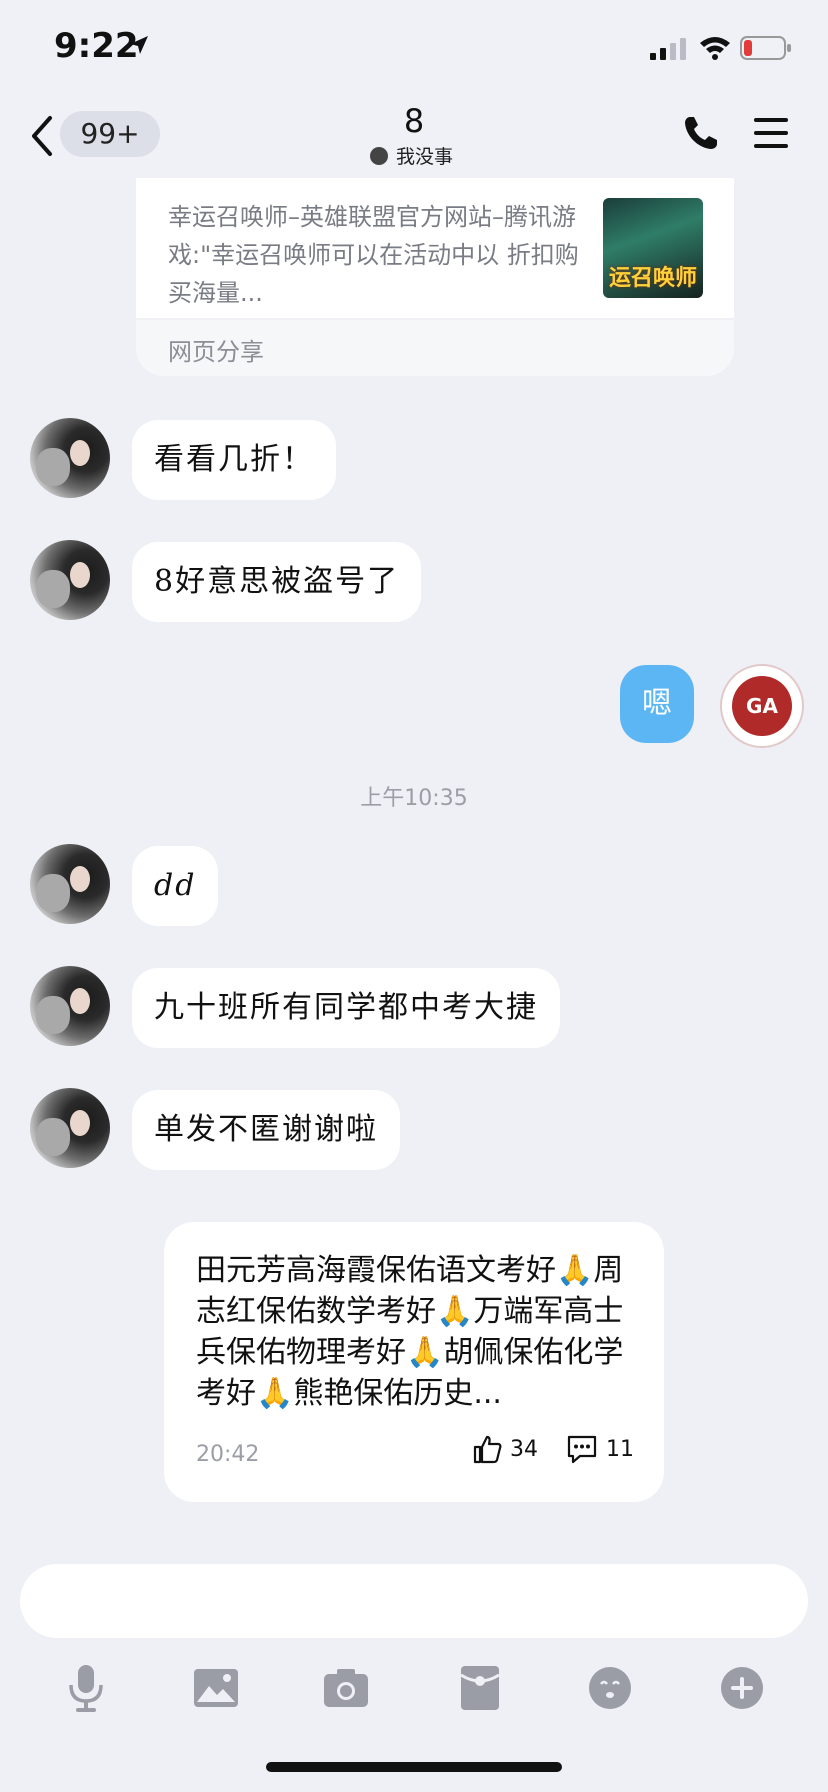  I want to click on composer, so click(414, 1669).